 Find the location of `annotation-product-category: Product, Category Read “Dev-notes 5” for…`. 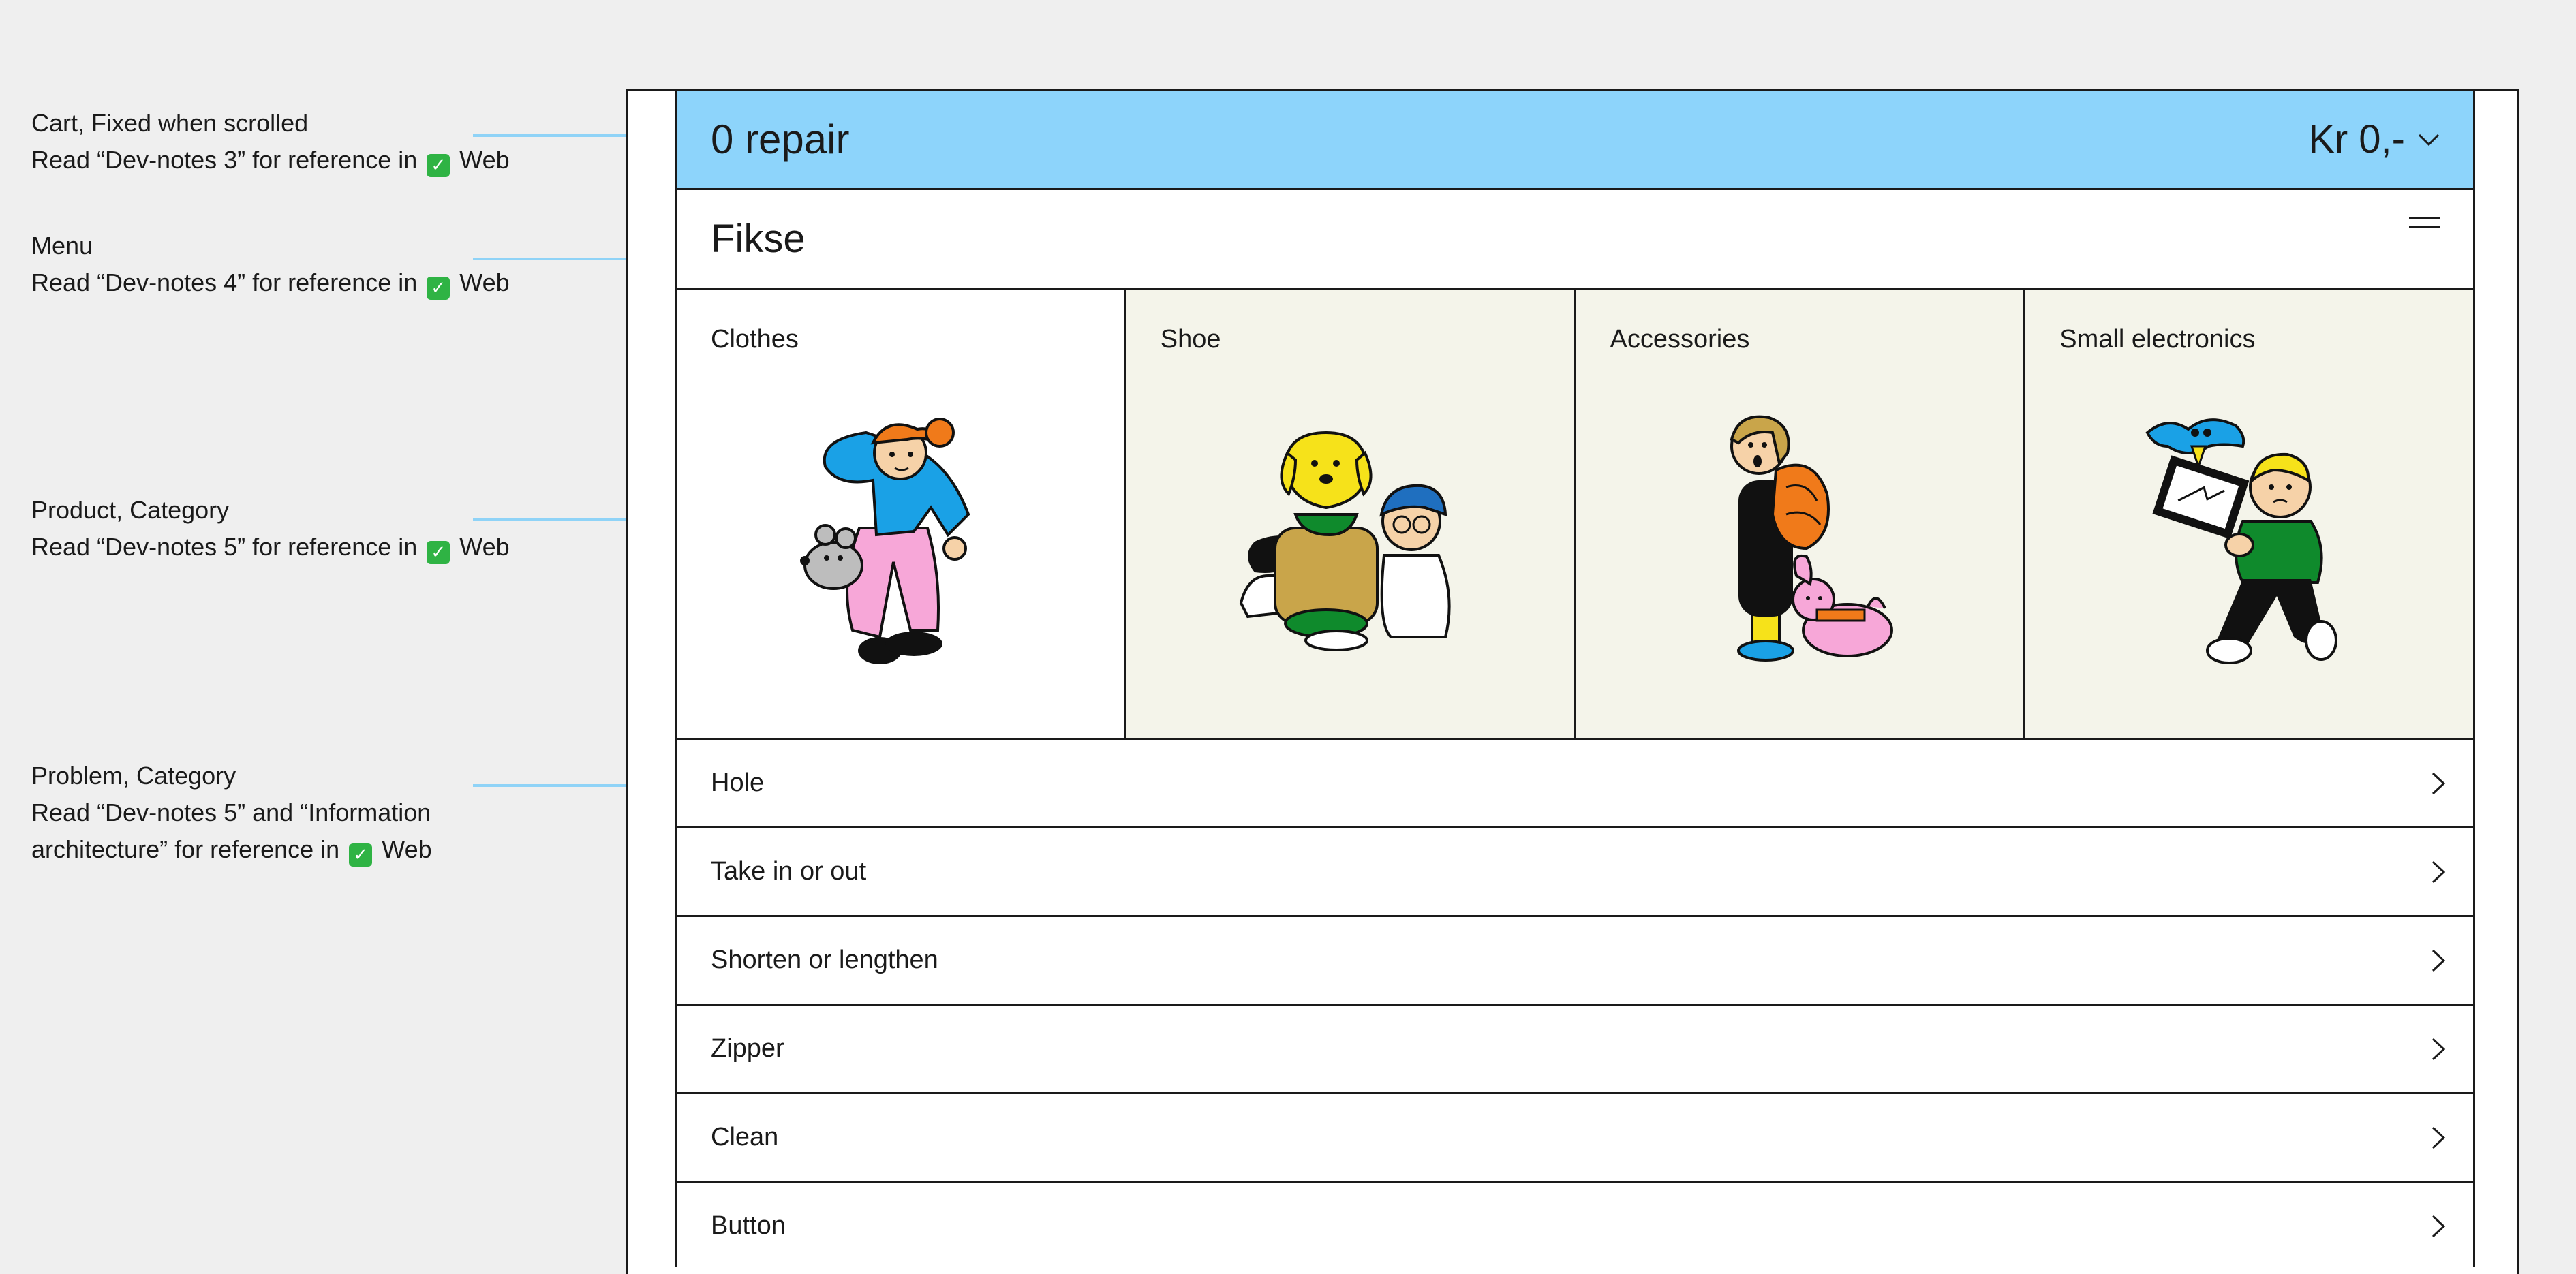

annotation-product-category: Product, Category Read “Dev-notes 5” for… is located at coordinates (270, 528).